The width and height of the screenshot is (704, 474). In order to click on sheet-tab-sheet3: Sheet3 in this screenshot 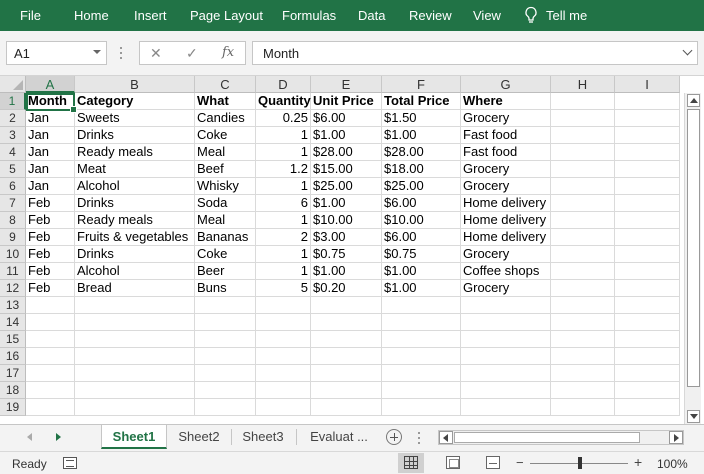, I will do `click(263, 437)`.